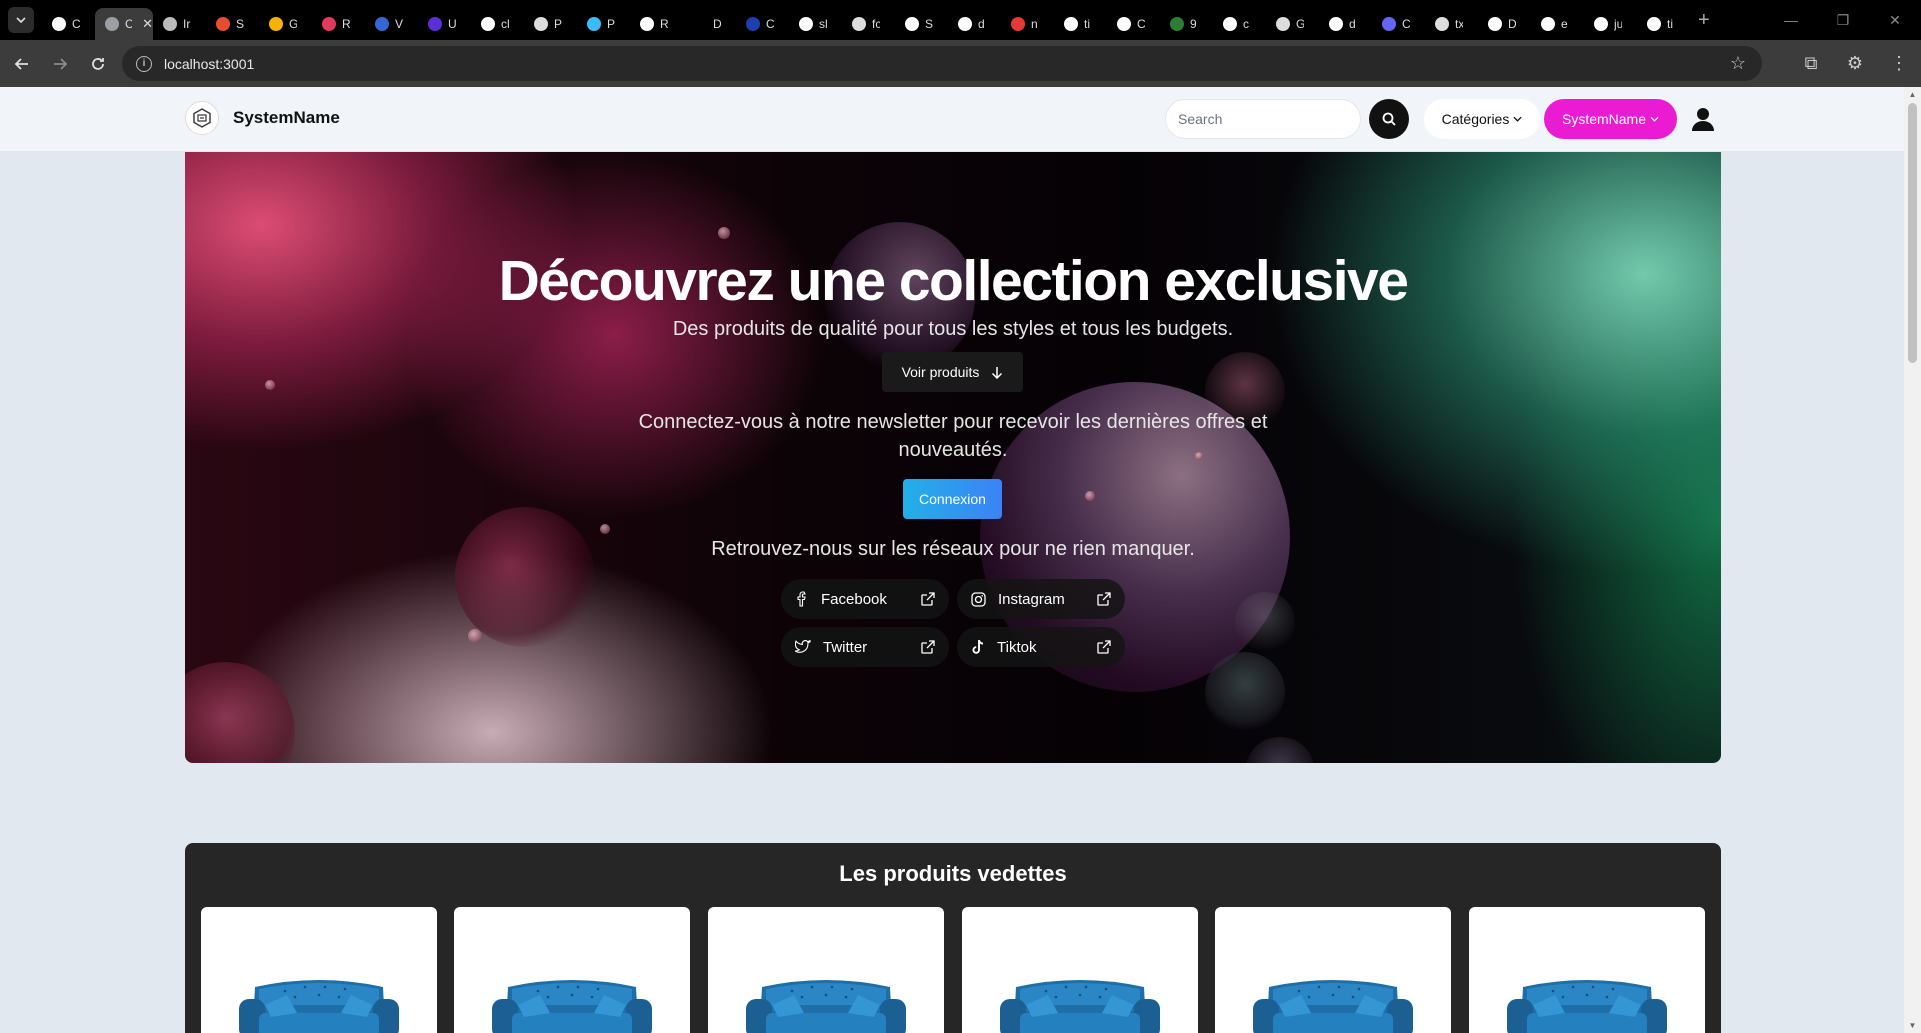 This screenshot has width=1921, height=1033. I want to click on brand: SystemName, so click(262, 118).